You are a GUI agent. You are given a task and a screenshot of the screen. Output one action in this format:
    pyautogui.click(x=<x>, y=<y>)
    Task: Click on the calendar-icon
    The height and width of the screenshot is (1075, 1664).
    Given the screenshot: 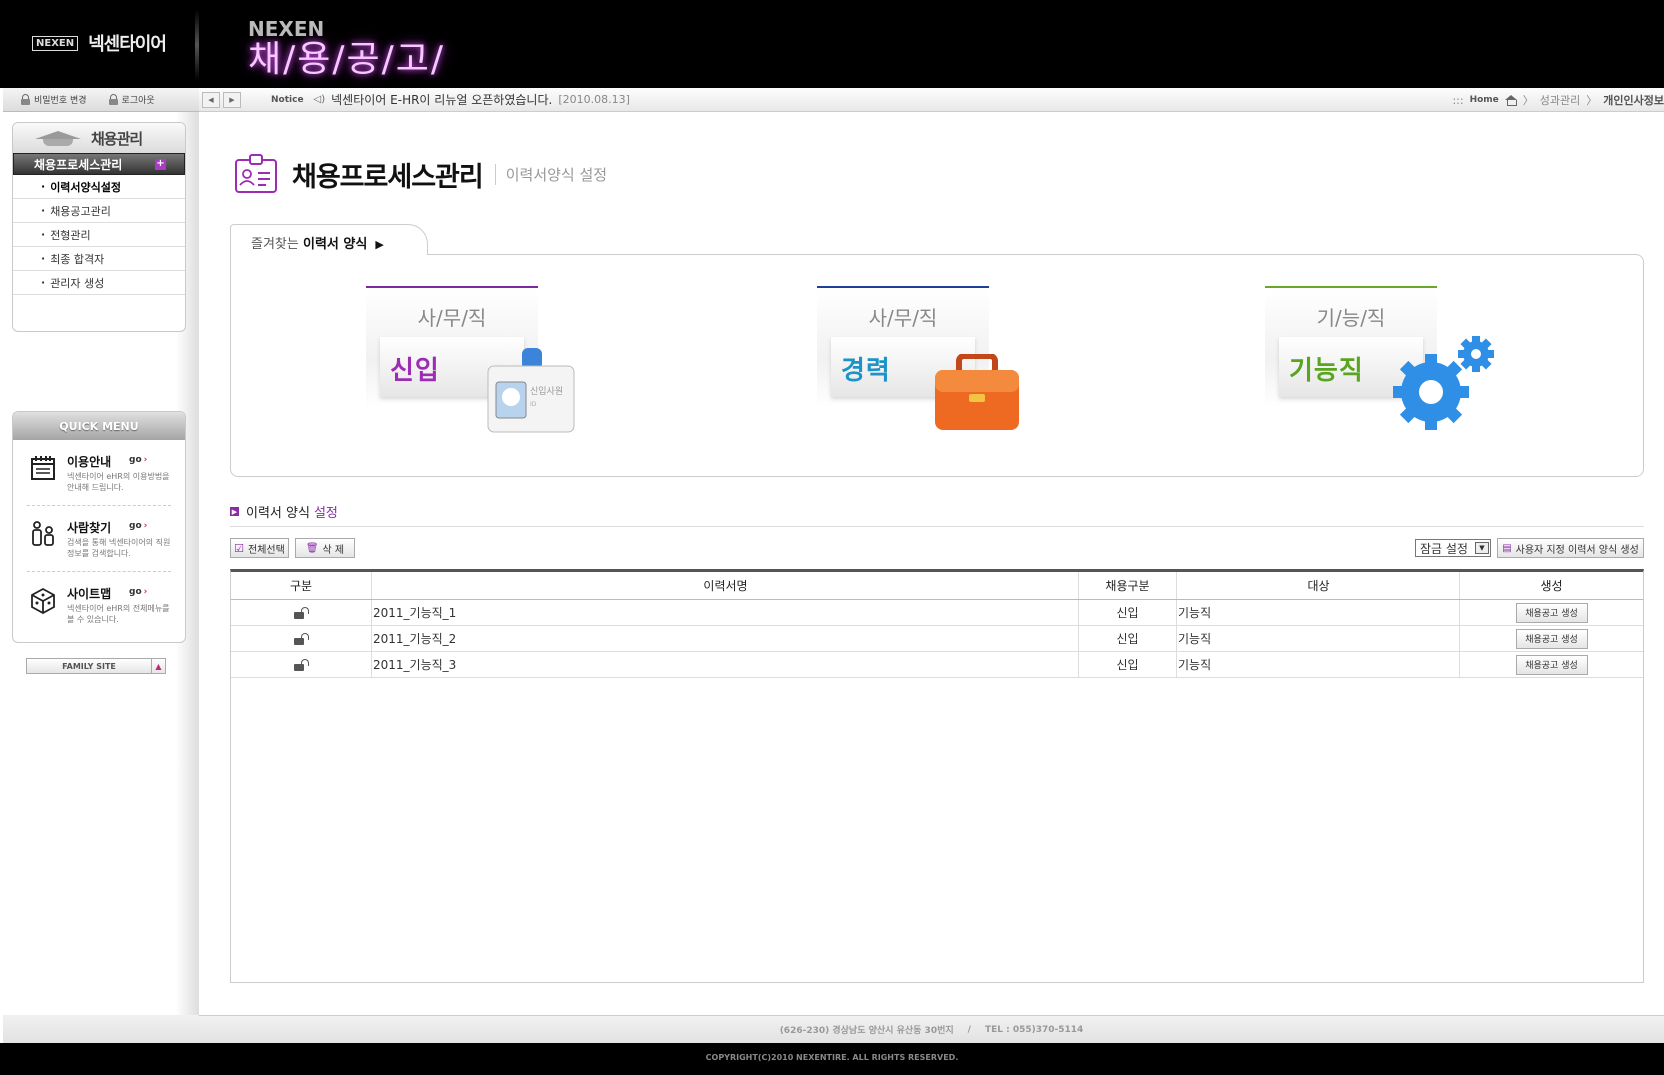 What is the action you would take?
    pyautogui.click(x=43, y=468)
    